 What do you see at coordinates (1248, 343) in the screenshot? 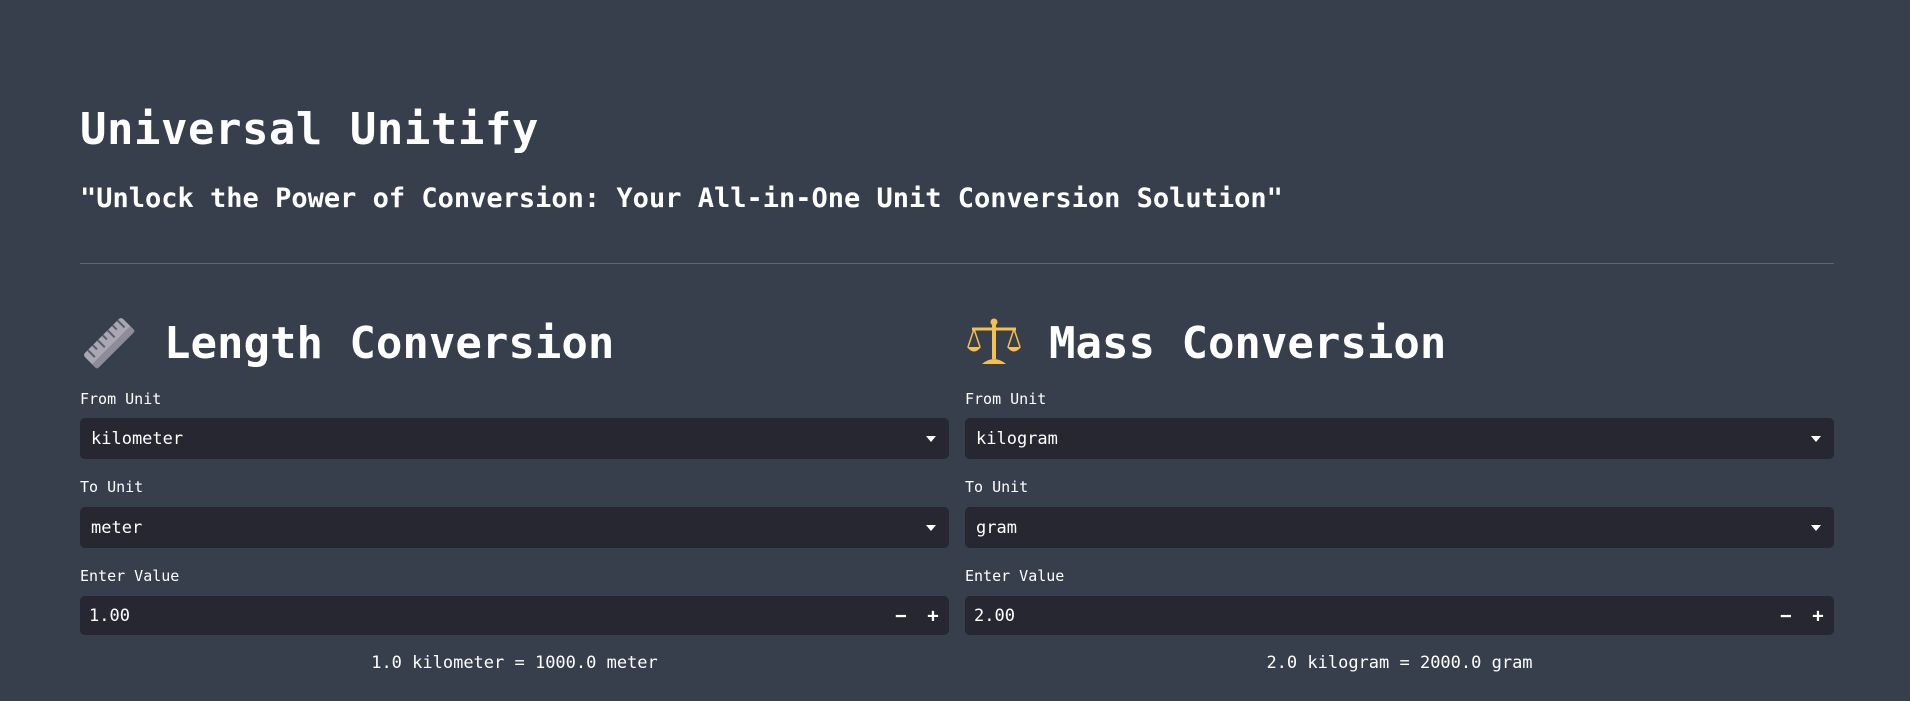
I see `mass-section-title: Mass Conversion` at bounding box center [1248, 343].